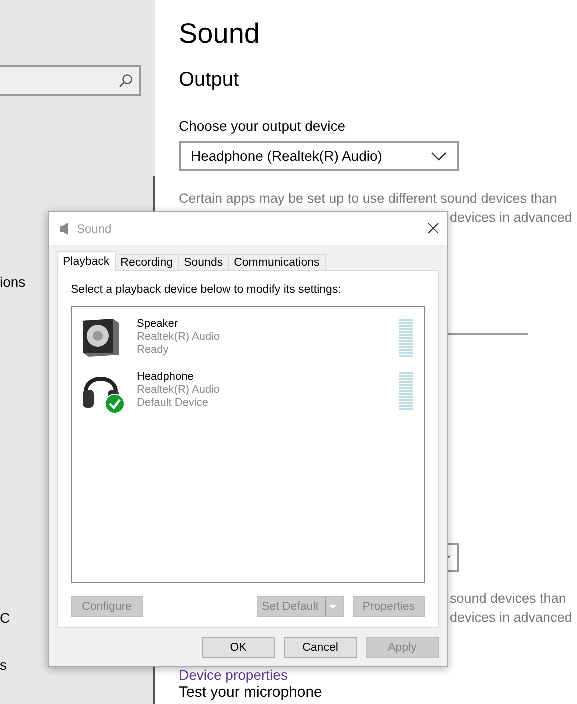 The height and width of the screenshot is (704, 577). Describe the element at coordinates (86, 261) in the screenshot. I see `tab: Playback` at that location.